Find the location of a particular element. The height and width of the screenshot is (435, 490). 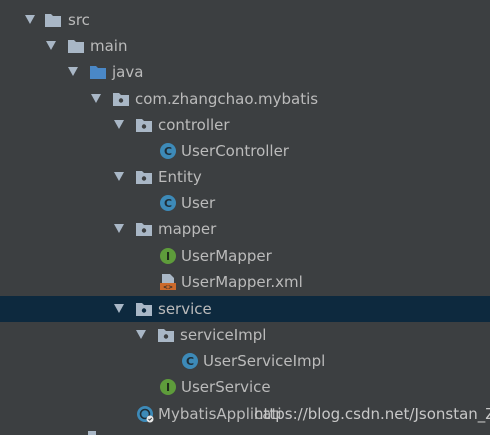

tree-item-label: mapper is located at coordinates (187, 229).